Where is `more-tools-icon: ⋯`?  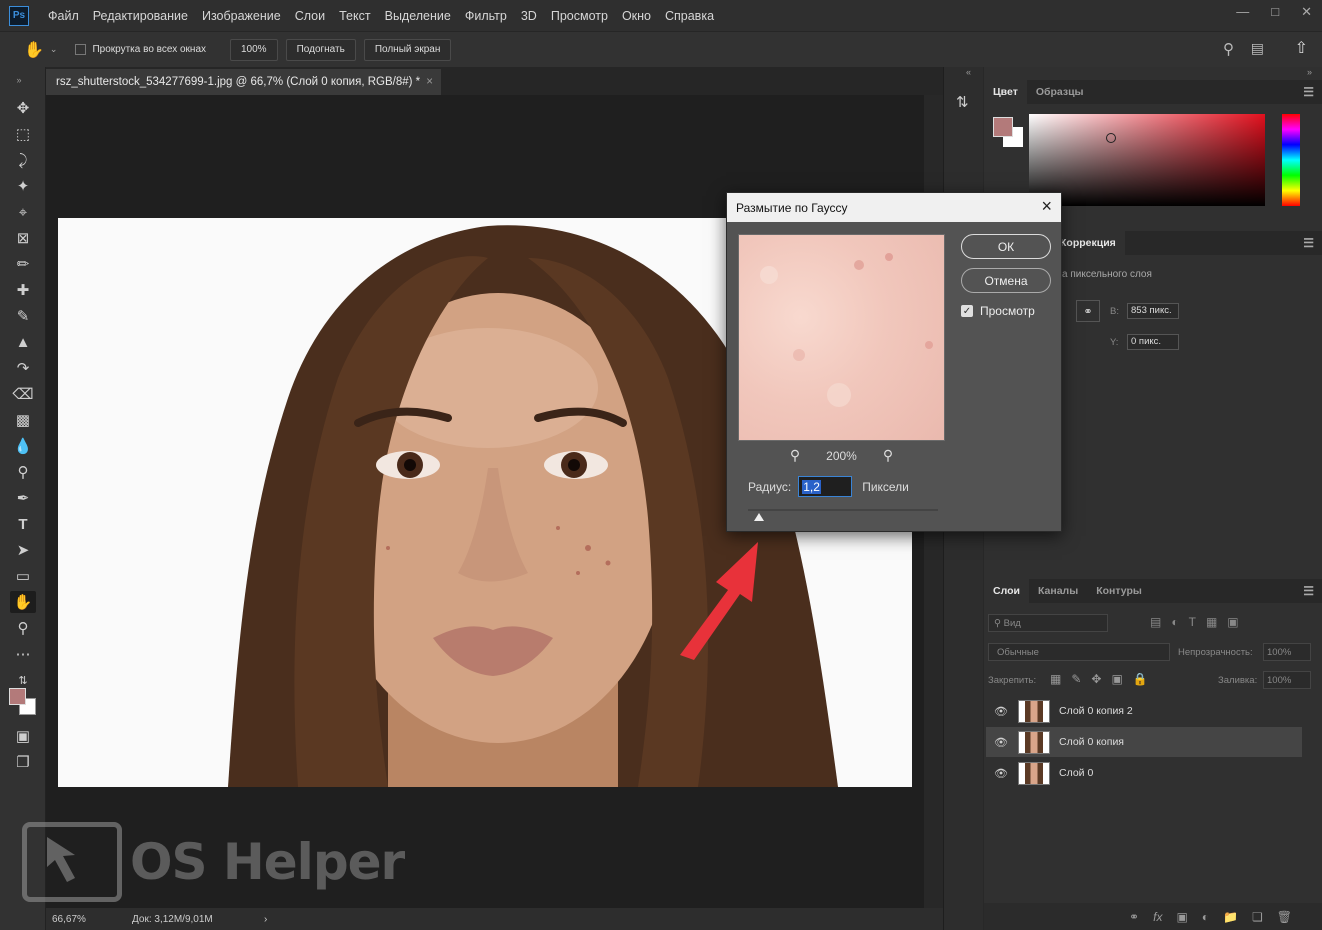
more-tools-icon: ⋯ is located at coordinates (23, 654).